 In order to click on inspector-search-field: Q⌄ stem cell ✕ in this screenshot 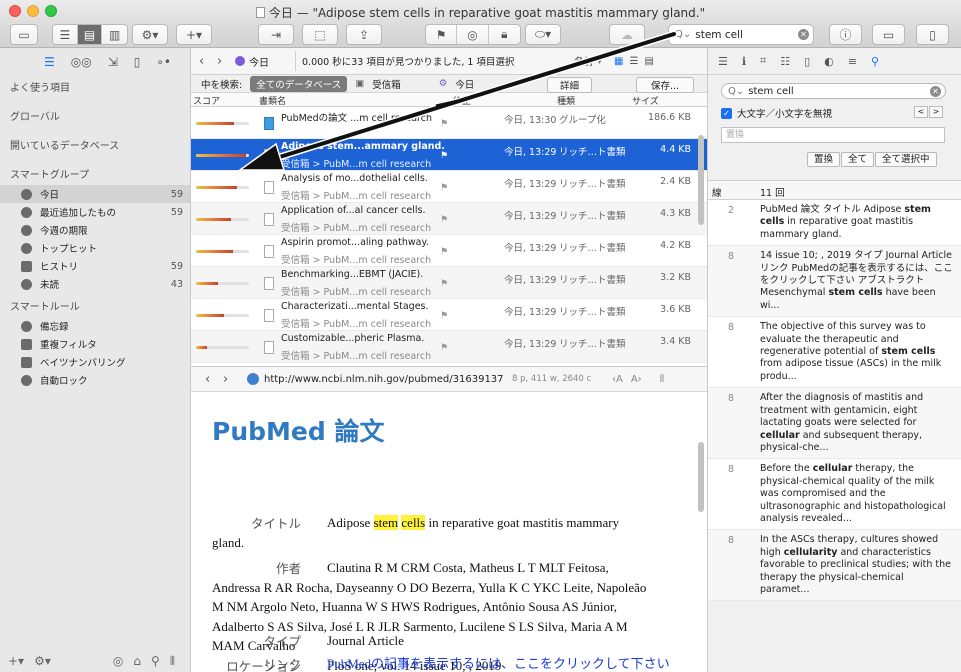, I will do `click(833, 91)`.